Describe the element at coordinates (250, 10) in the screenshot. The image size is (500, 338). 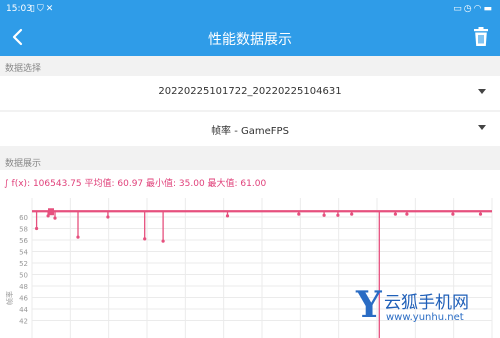
I see `status-bar: 15:03 ▯⛉✕ ▭◷◠▬` at that location.